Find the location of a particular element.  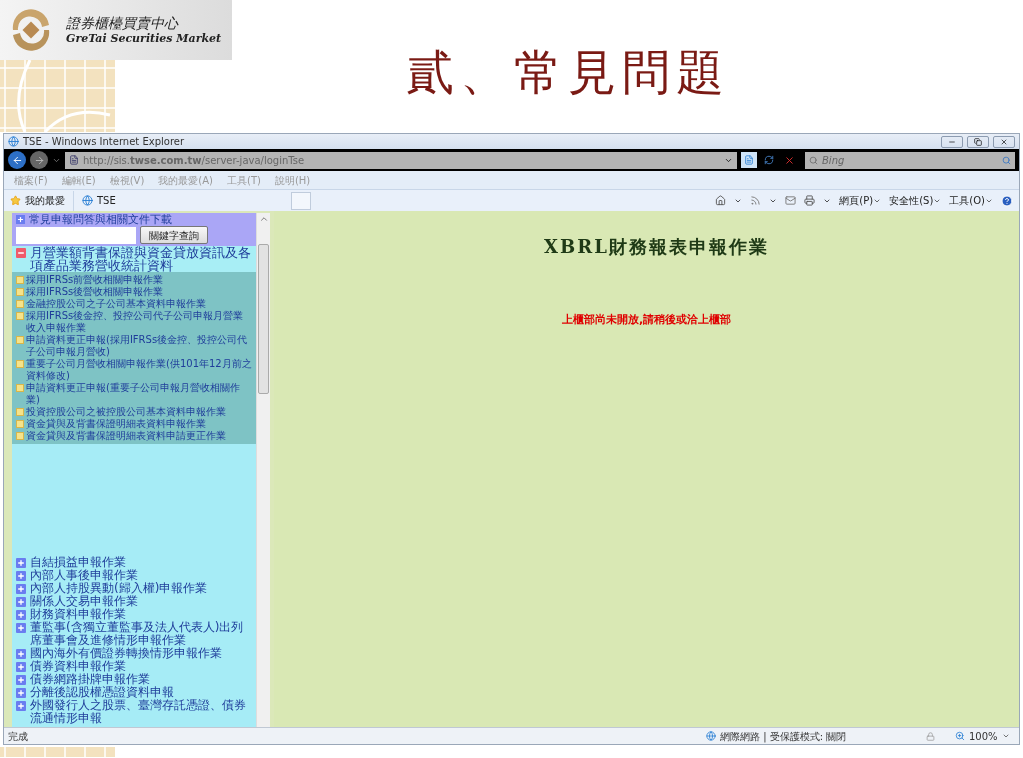

menu-group-link: 內部人事後申報作業 is located at coordinates (84, 575).